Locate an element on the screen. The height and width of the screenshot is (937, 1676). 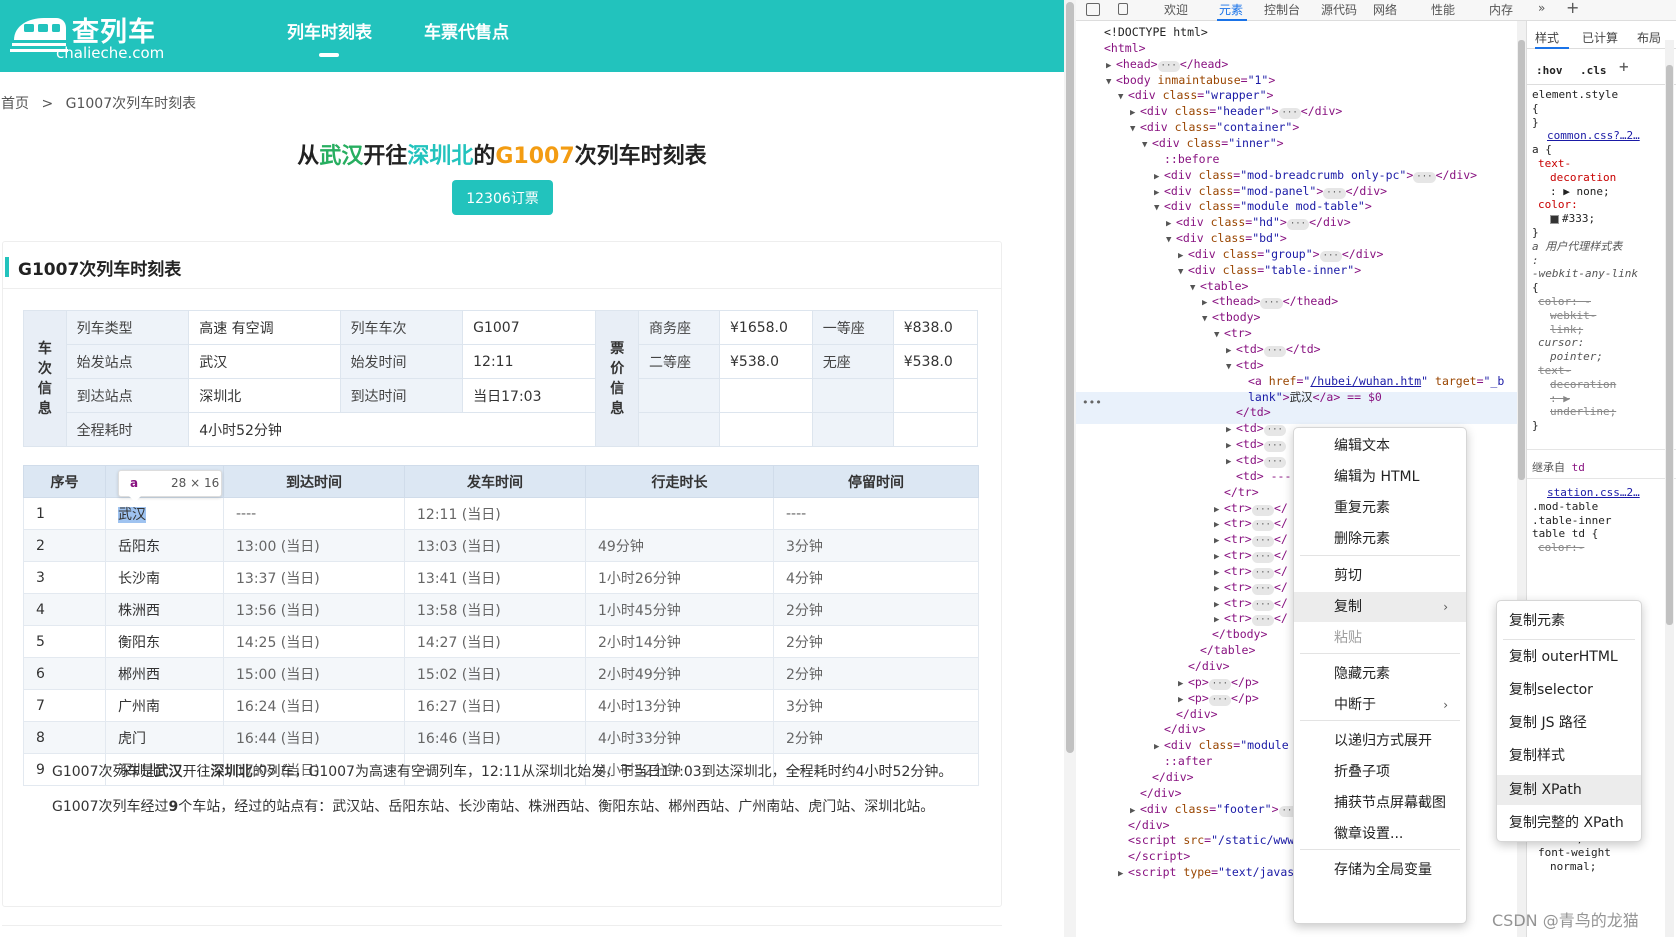
css-overridden: underline; is located at coordinates (1583, 411).